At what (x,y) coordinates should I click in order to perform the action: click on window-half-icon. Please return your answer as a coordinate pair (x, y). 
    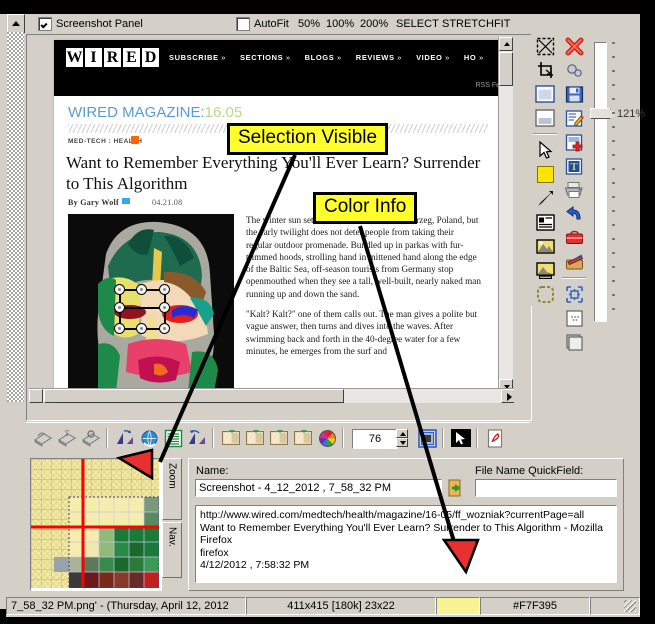
    Looking at the image, I should click on (545, 118).